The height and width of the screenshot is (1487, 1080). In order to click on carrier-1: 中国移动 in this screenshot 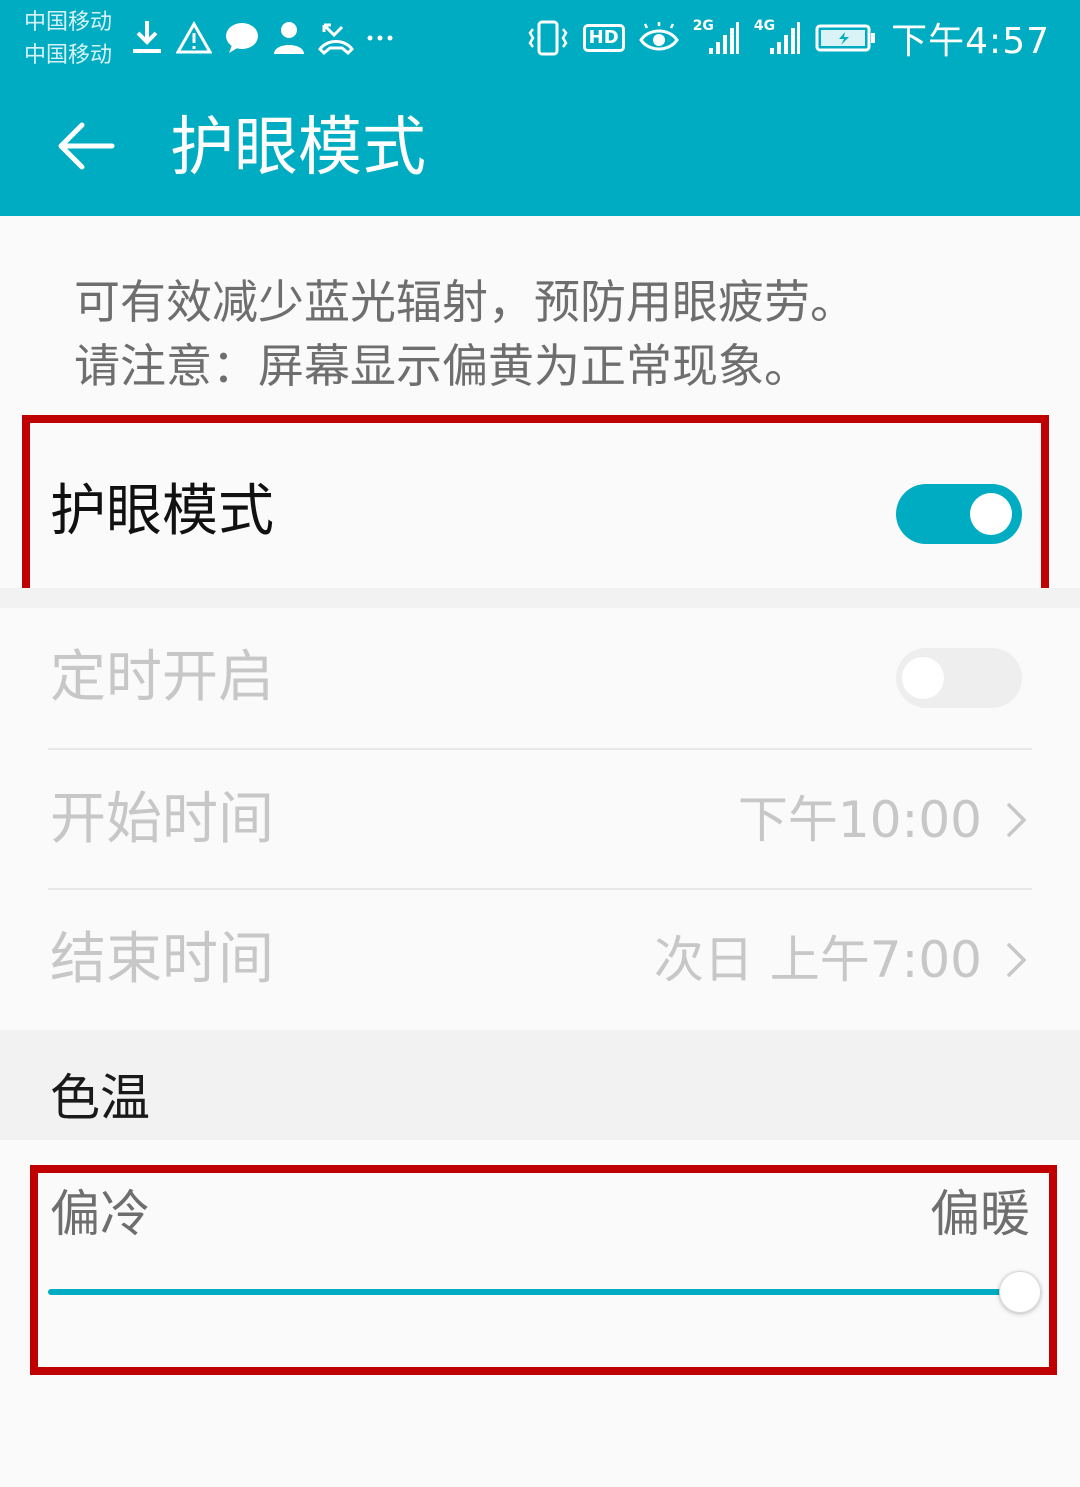, I will do `click(68, 22)`.